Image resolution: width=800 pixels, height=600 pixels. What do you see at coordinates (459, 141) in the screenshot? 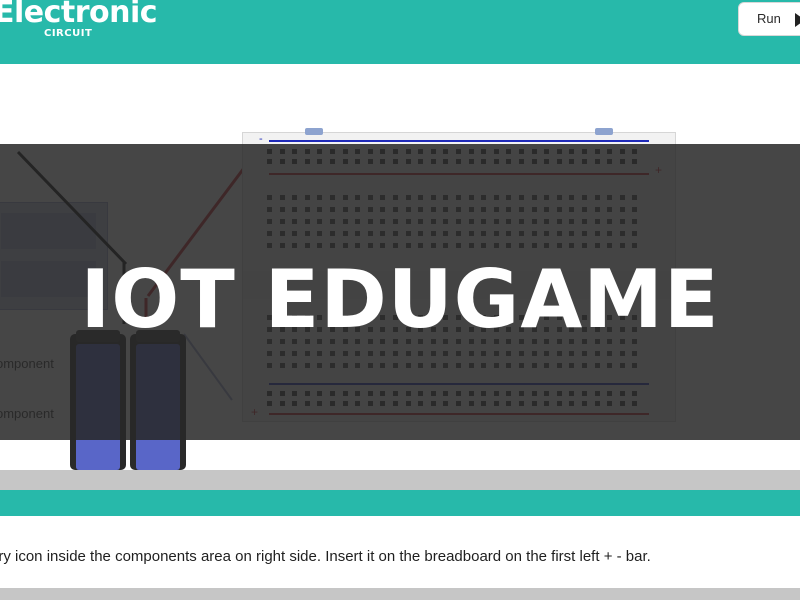
I see `top-rail-blue` at bounding box center [459, 141].